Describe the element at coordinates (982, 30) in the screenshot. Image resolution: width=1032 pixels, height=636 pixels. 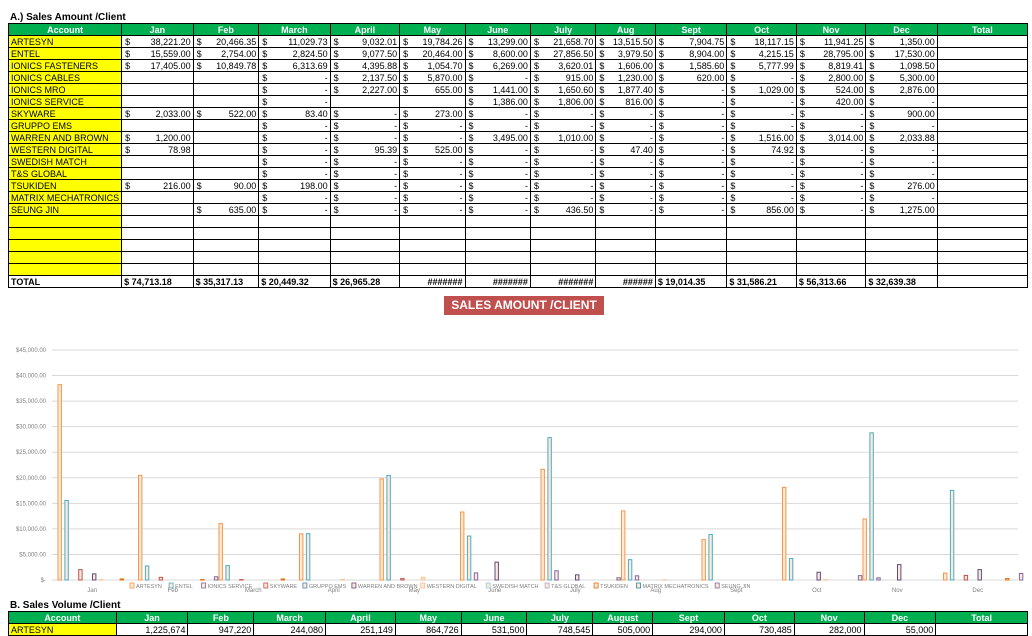
I see `column-header: Total` at that location.